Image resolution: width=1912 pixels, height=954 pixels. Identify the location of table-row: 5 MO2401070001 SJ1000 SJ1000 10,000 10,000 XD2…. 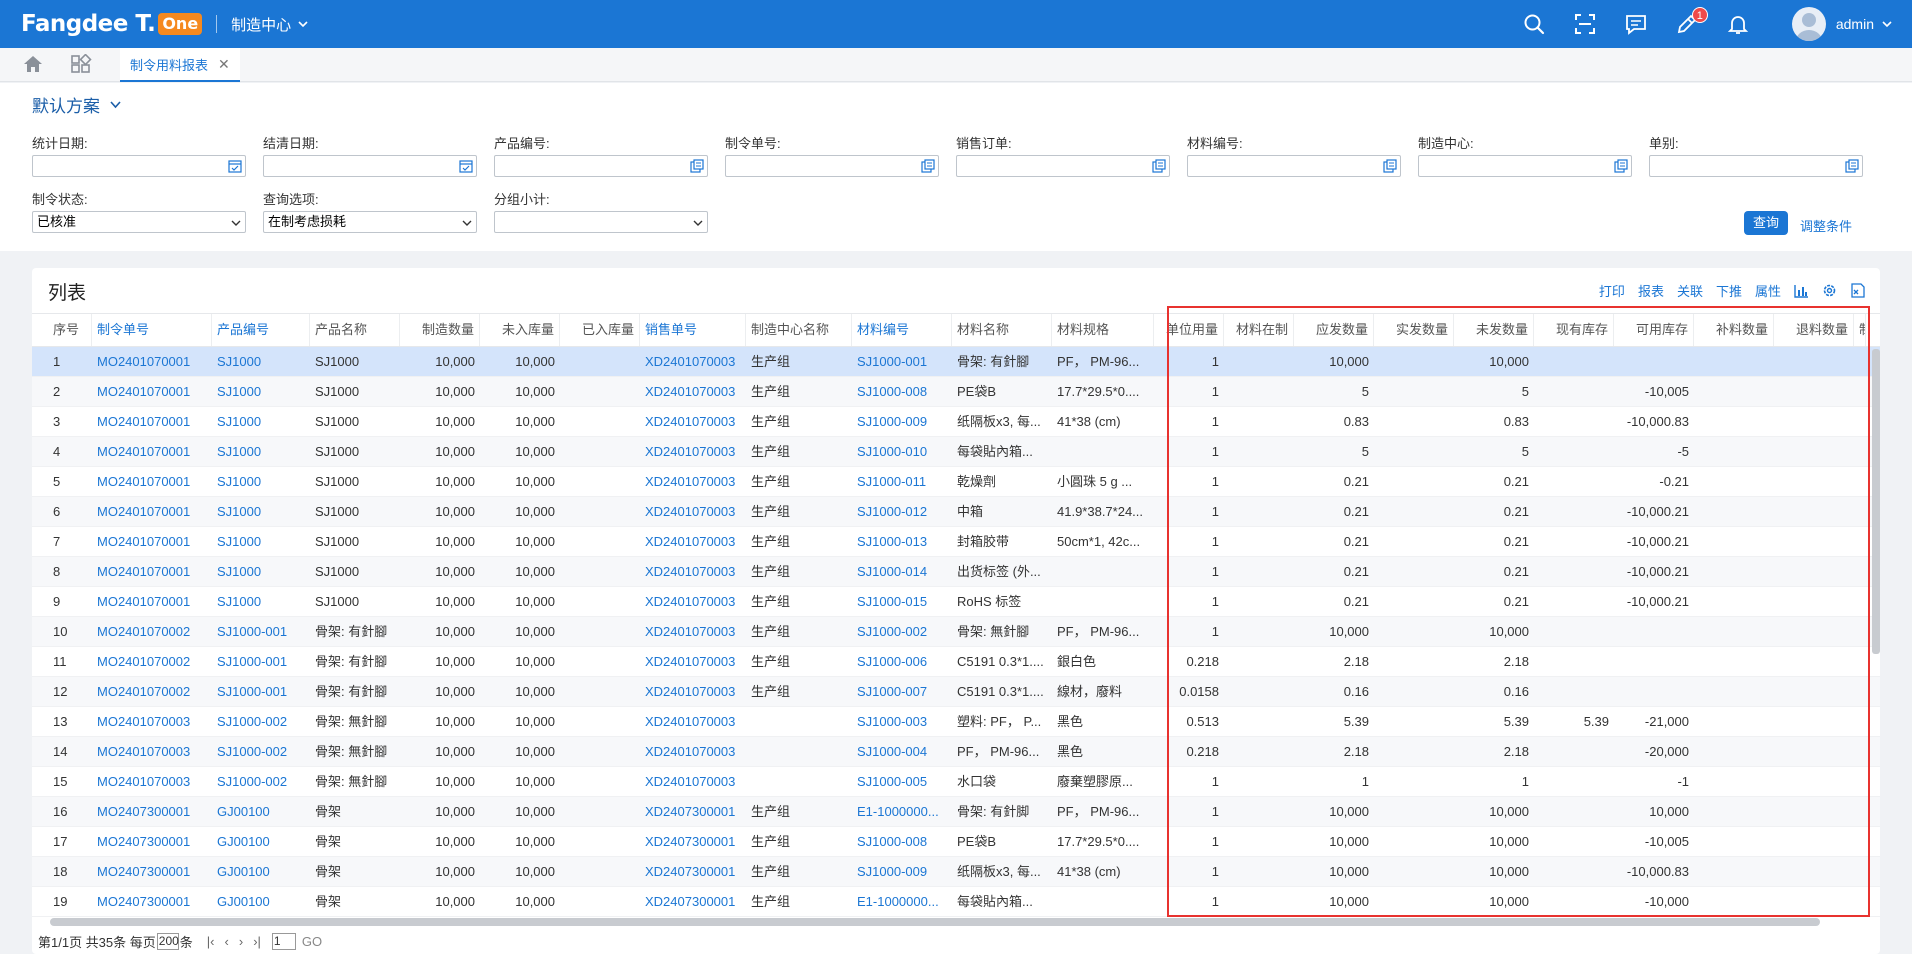
(956, 482).